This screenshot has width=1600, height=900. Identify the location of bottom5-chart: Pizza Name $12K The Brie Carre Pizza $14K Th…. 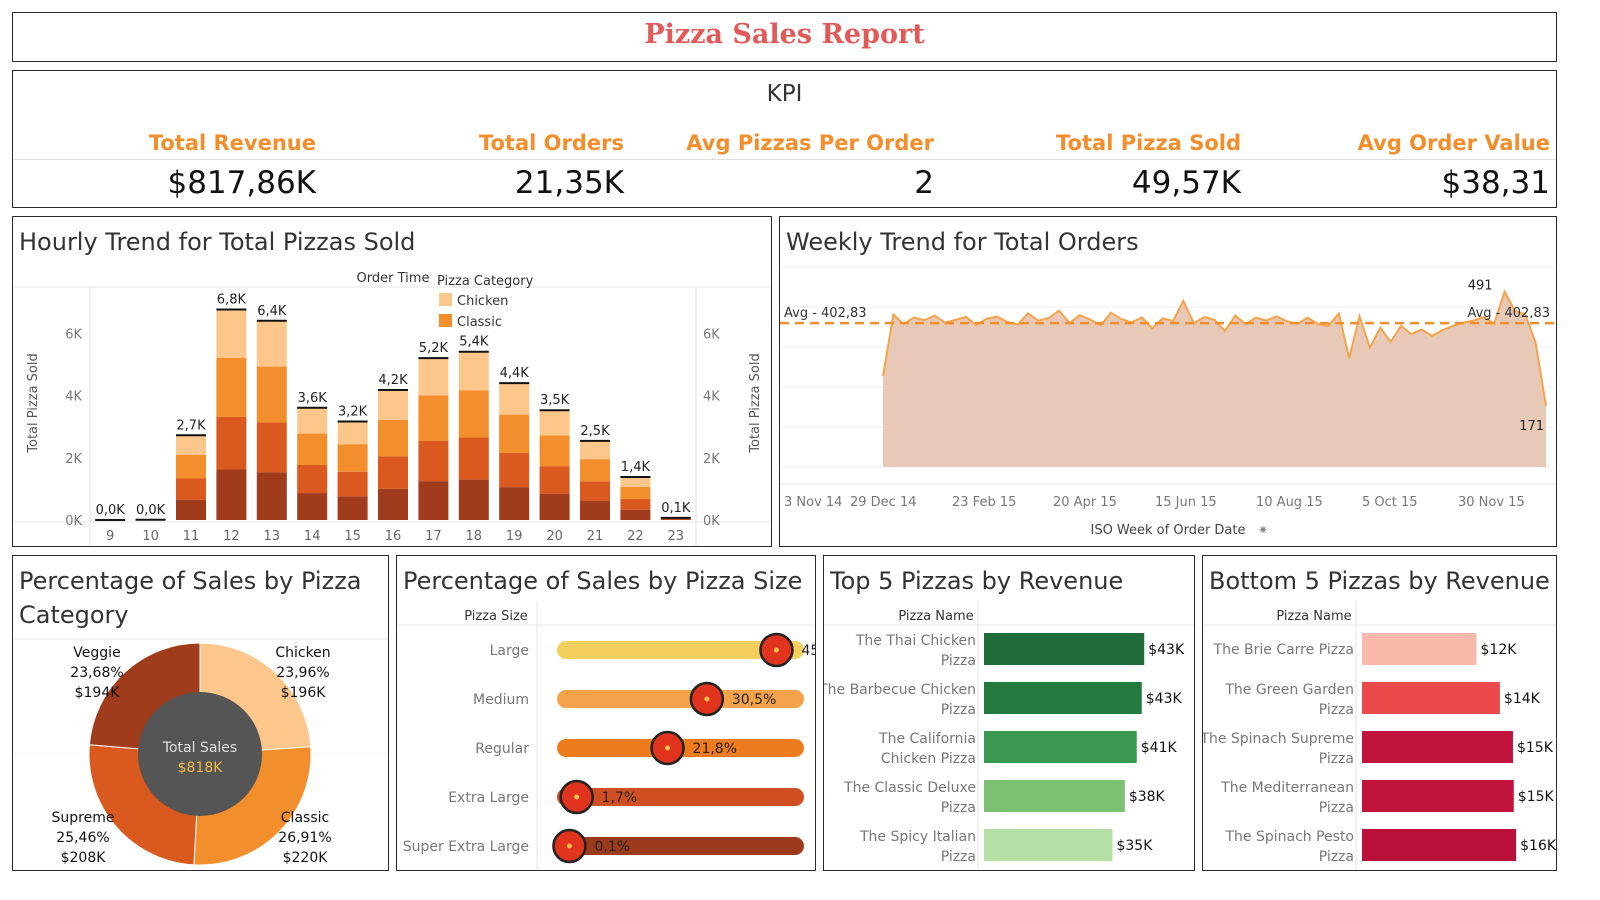
(1380, 735).